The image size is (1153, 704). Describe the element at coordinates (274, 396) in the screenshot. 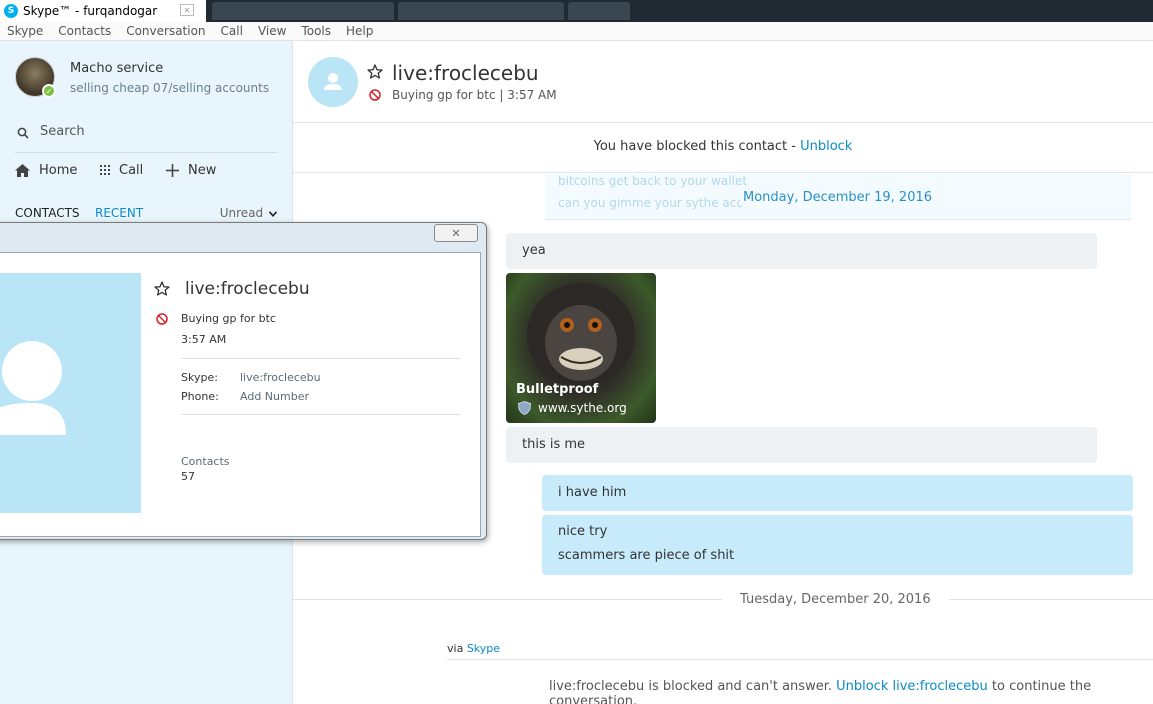

I see `add-number-link: Add Number` at that location.